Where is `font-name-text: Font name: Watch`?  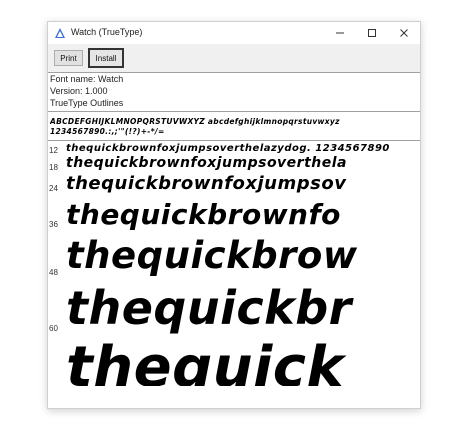
font-name-text: Font name: Watch is located at coordinates (87, 79).